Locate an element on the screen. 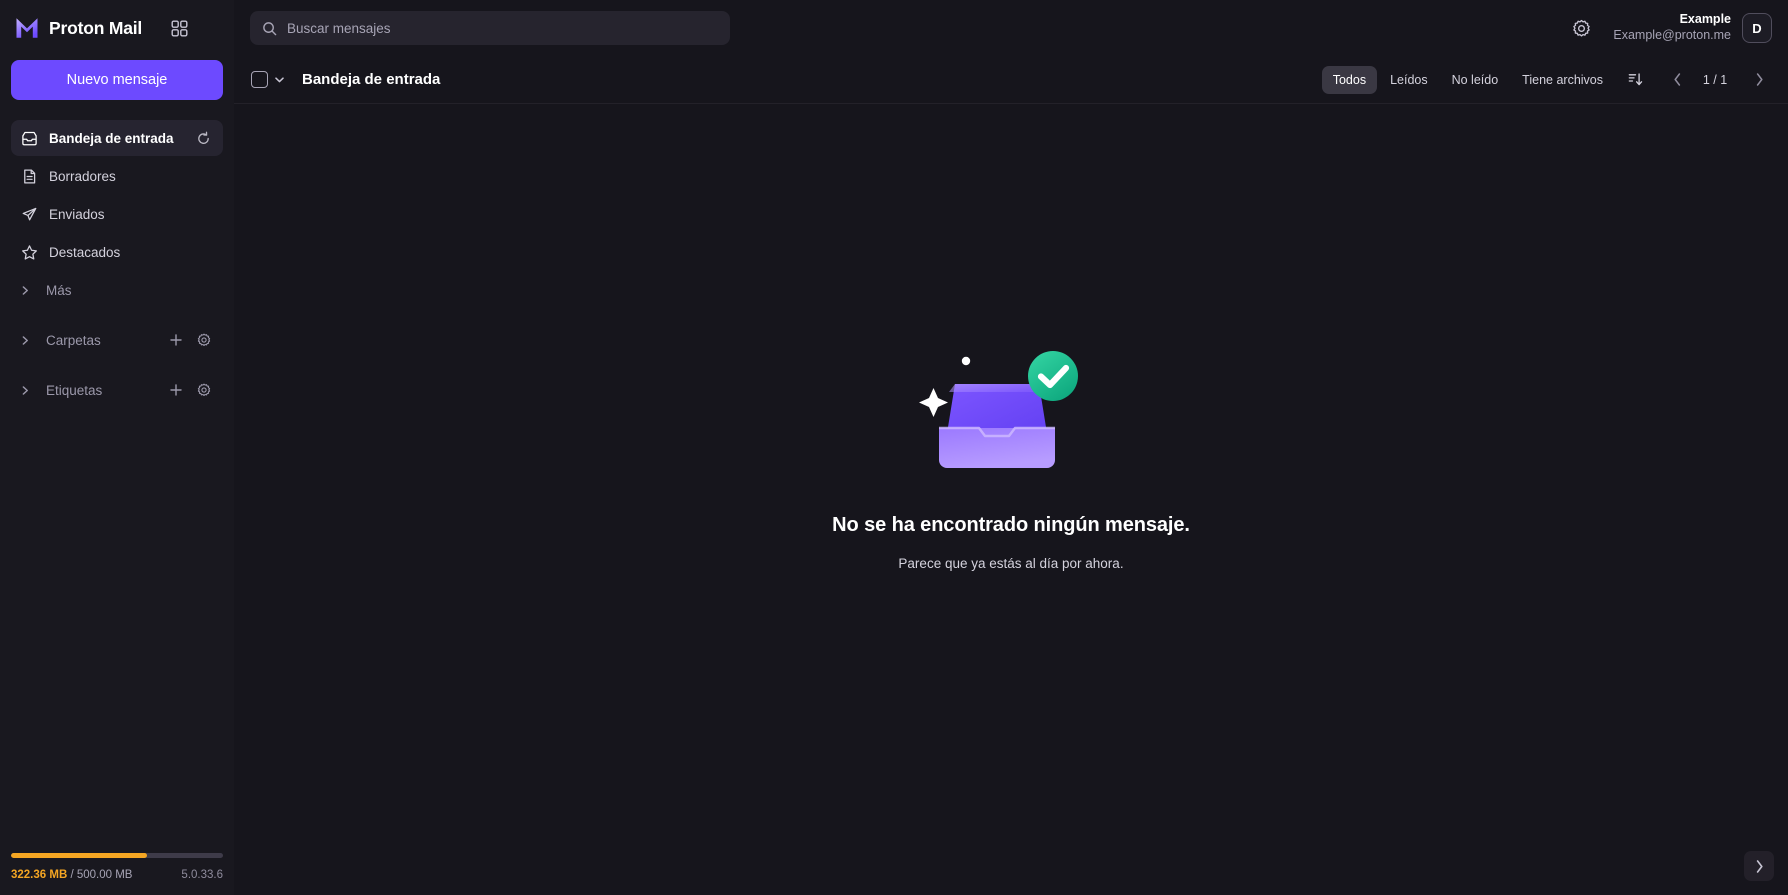 The height and width of the screenshot is (895, 1788). empty-state-subtitle: Parece que ya estás al día por ahora. is located at coordinates (1011, 563).